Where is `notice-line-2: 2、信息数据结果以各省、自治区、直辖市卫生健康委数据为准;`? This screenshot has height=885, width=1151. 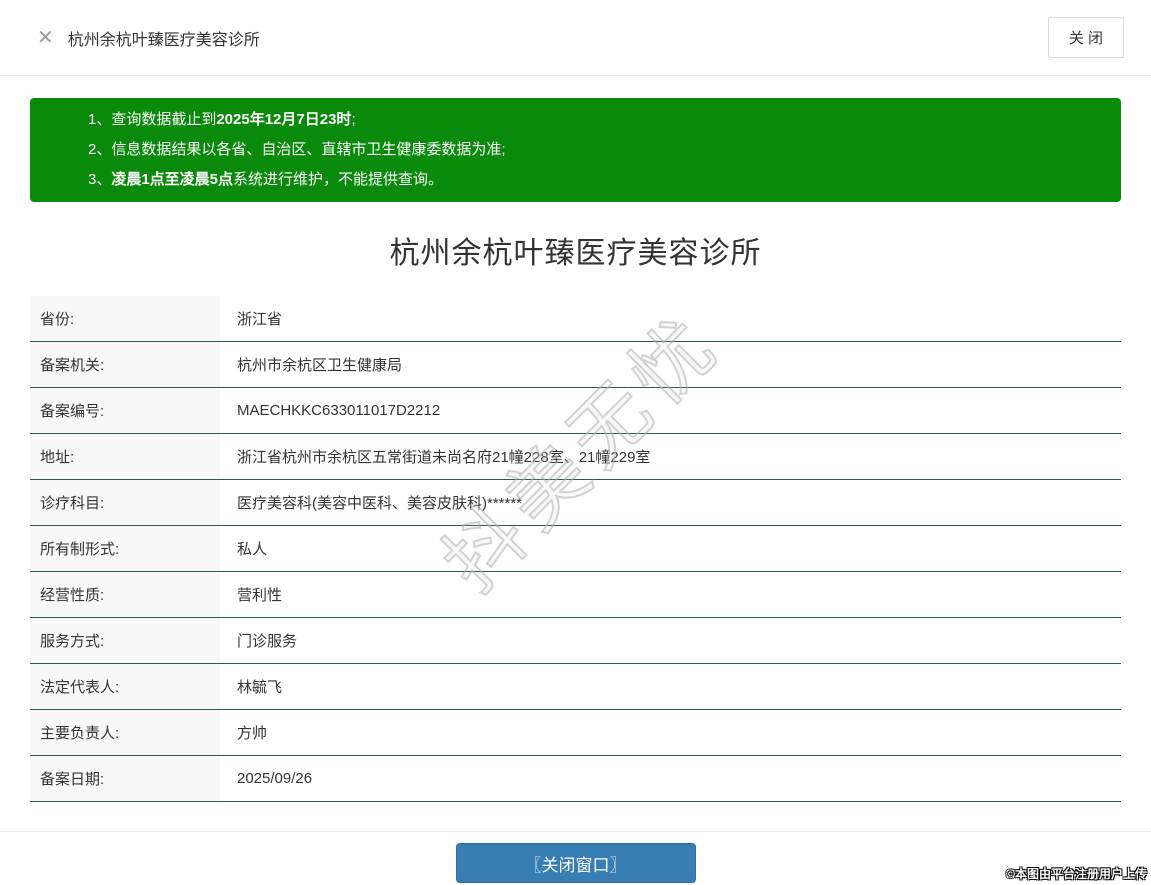 notice-line-2: 2、信息数据结果以各省、自治区、直辖市卫生健康委数据为准; is located at coordinates (594, 150).